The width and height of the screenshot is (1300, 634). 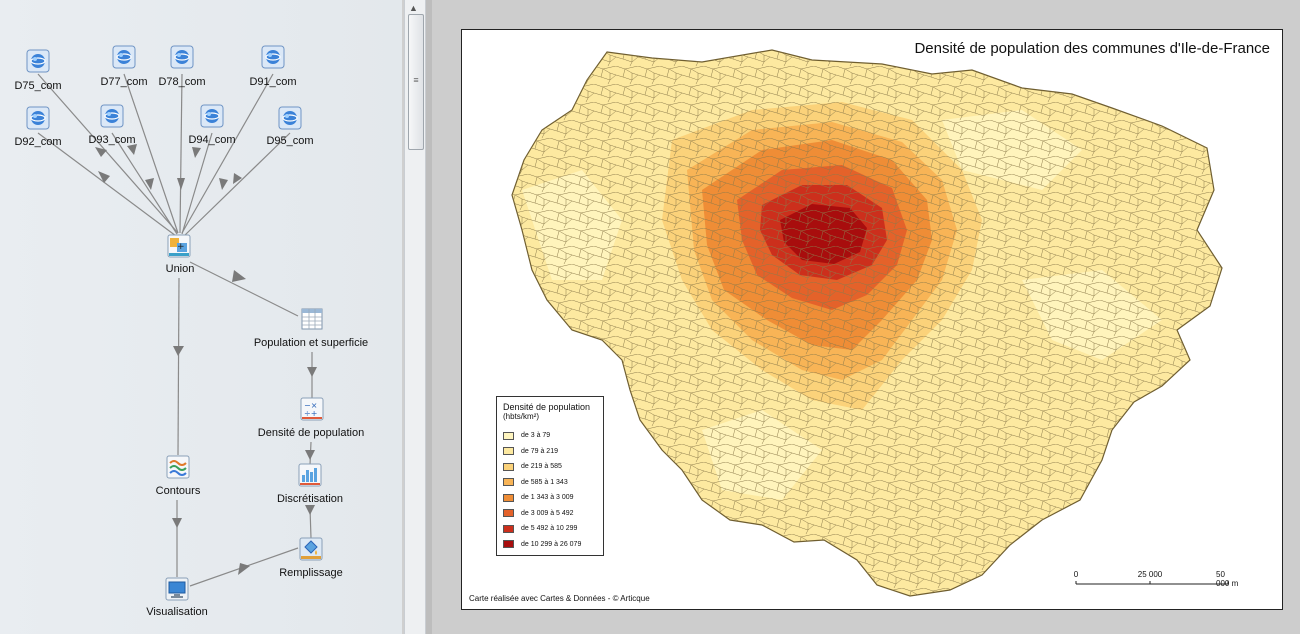 I want to click on d77-label: D77_com, so click(x=124, y=82).